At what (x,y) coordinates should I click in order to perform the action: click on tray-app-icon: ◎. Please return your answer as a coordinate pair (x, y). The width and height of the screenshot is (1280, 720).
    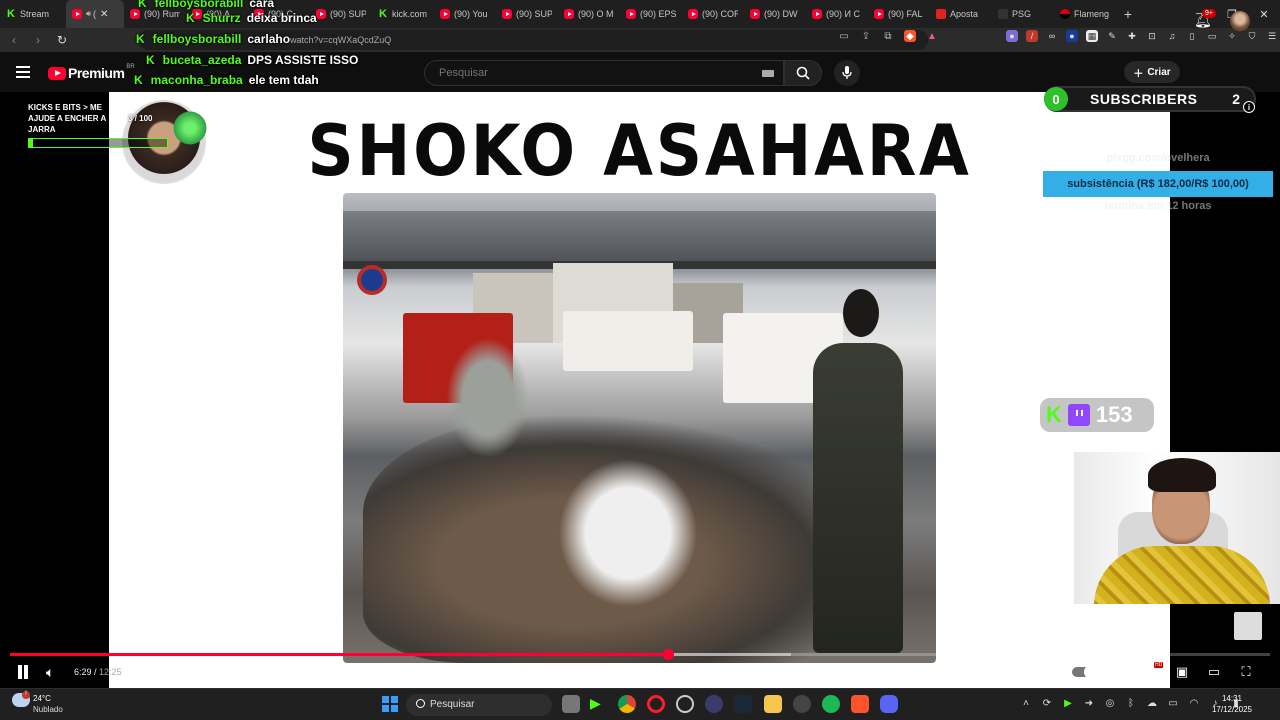
    Looking at the image, I should click on (1110, 703).